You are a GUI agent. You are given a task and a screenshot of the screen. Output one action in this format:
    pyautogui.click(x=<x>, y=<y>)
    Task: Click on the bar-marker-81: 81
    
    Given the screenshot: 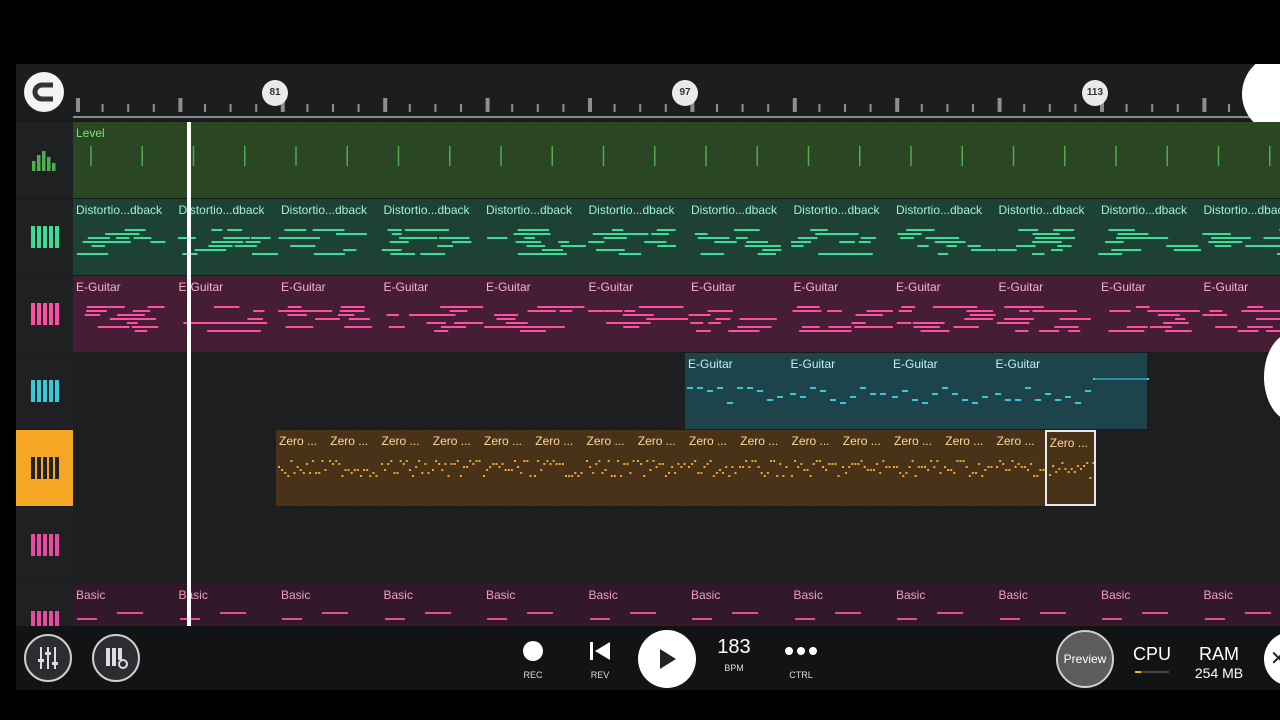 What is the action you would take?
    pyautogui.click(x=275, y=93)
    